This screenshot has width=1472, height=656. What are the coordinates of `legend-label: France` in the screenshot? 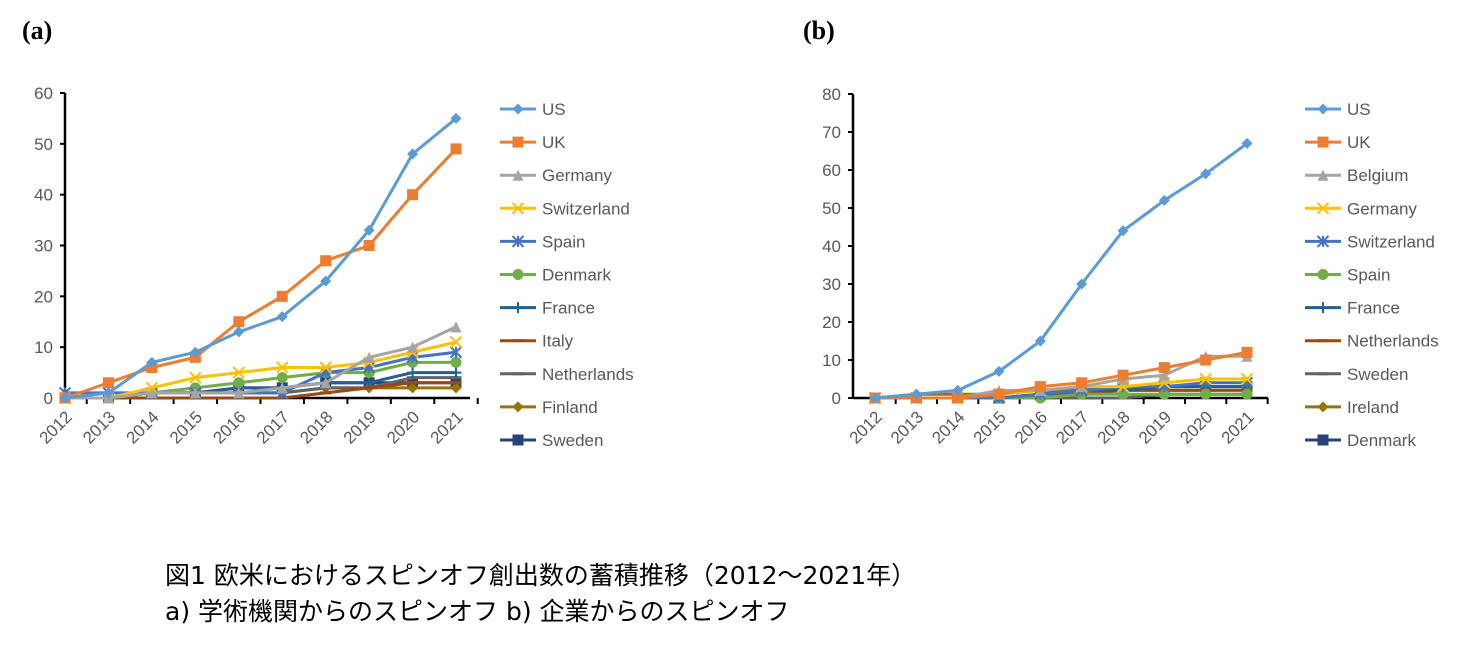 It's located at (1373, 308).